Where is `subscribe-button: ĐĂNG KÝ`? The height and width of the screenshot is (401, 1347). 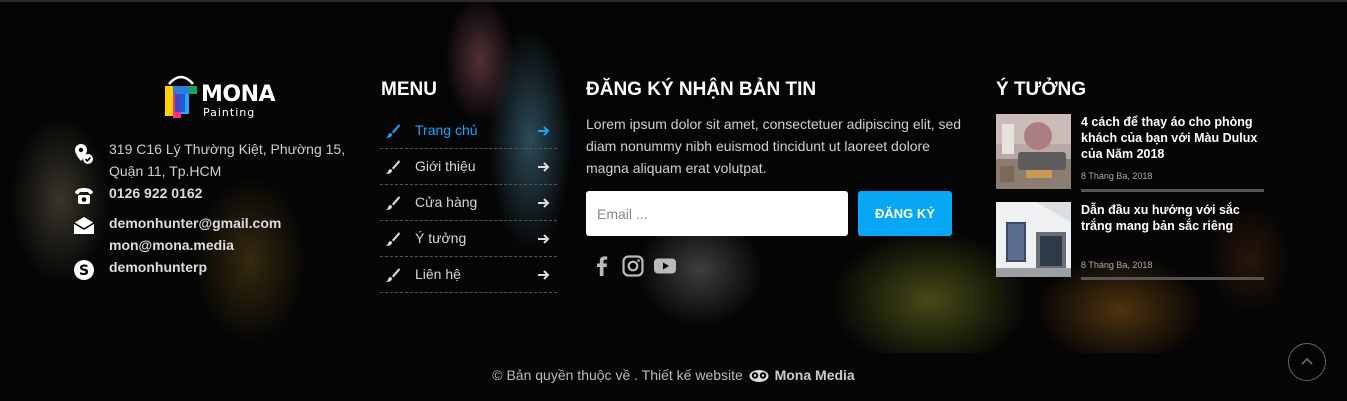
subscribe-button: ĐĂNG KÝ is located at coordinates (905, 213).